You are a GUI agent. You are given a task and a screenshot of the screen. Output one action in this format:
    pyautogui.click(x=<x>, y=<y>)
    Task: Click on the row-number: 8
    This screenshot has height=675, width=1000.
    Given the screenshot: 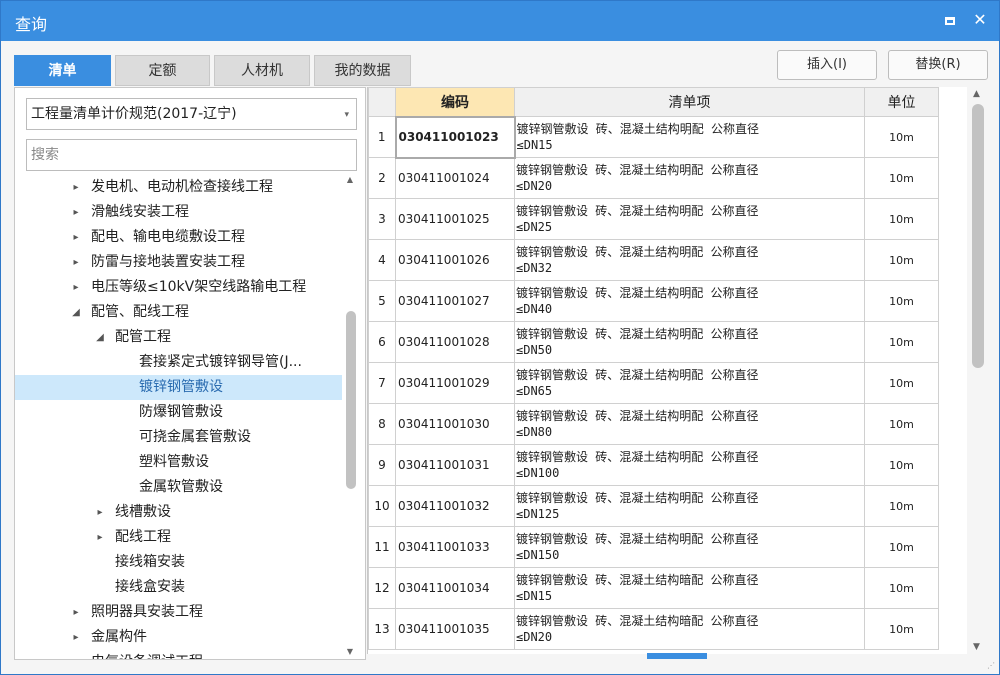 What is the action you would take?
    pyautogui.click(x=382, y=424)
    